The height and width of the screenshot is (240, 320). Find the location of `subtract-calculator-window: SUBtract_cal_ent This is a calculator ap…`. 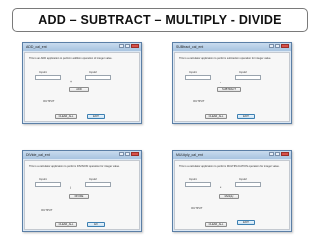

subtract-calculator-window: SUBtract_cal_ent This is a calculator ap… is located at coordinates (232, 83).